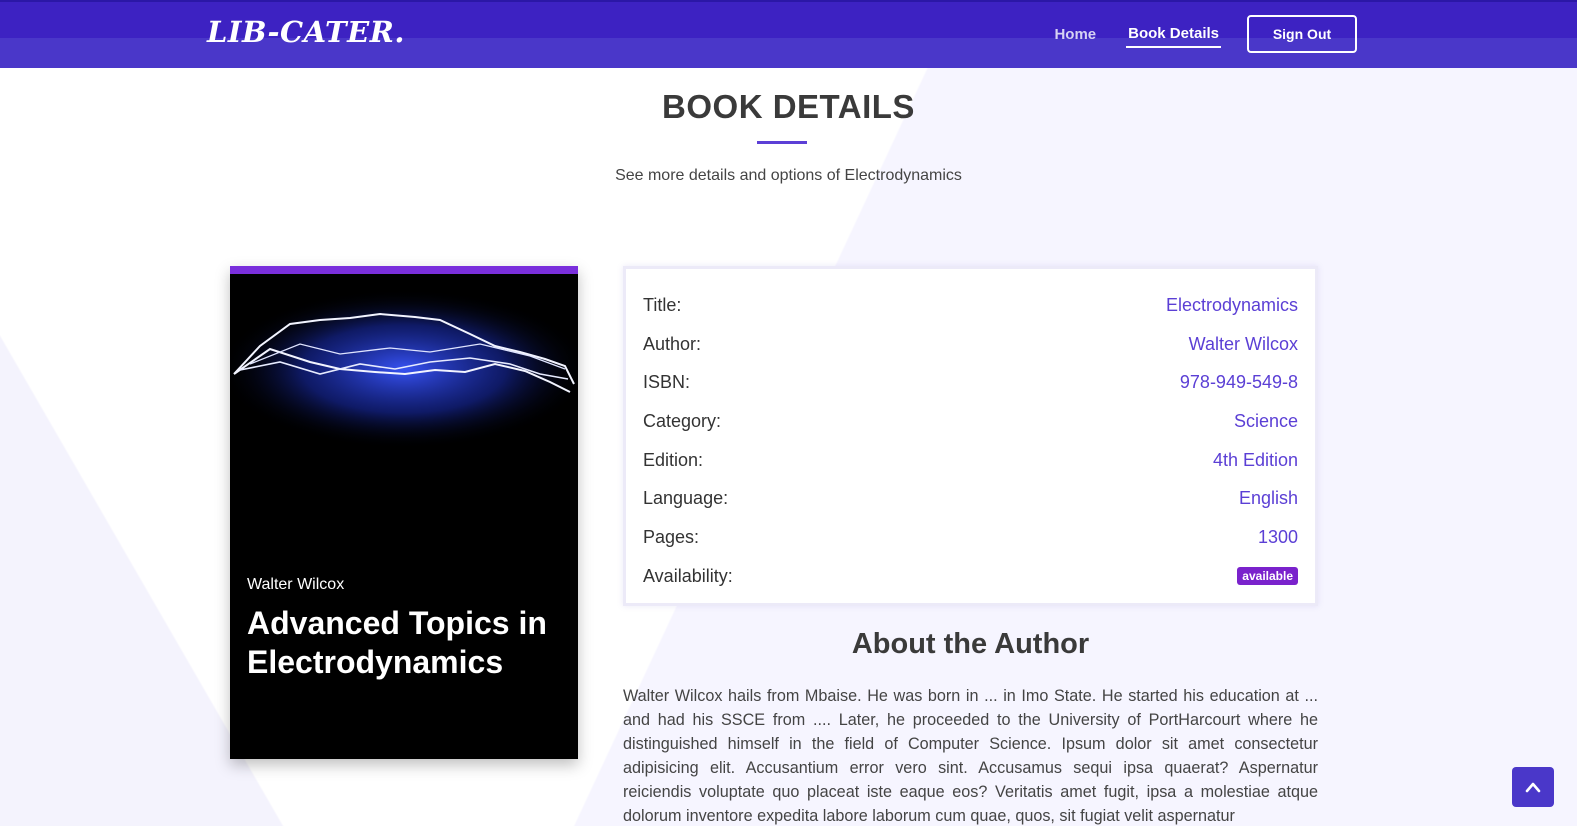  I want to click on detail-row-author: Author: Walter Wilcox, so click(970, 344).